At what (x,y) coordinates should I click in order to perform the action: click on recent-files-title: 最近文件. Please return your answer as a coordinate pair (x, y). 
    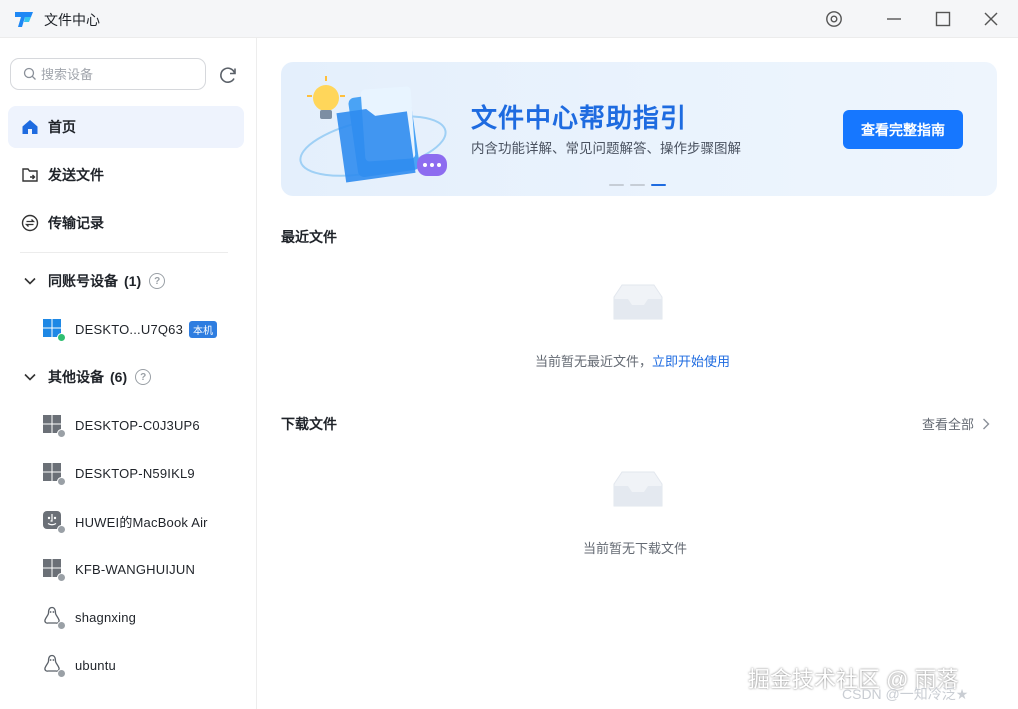
    Looking at the image, I should click on (309, 237).